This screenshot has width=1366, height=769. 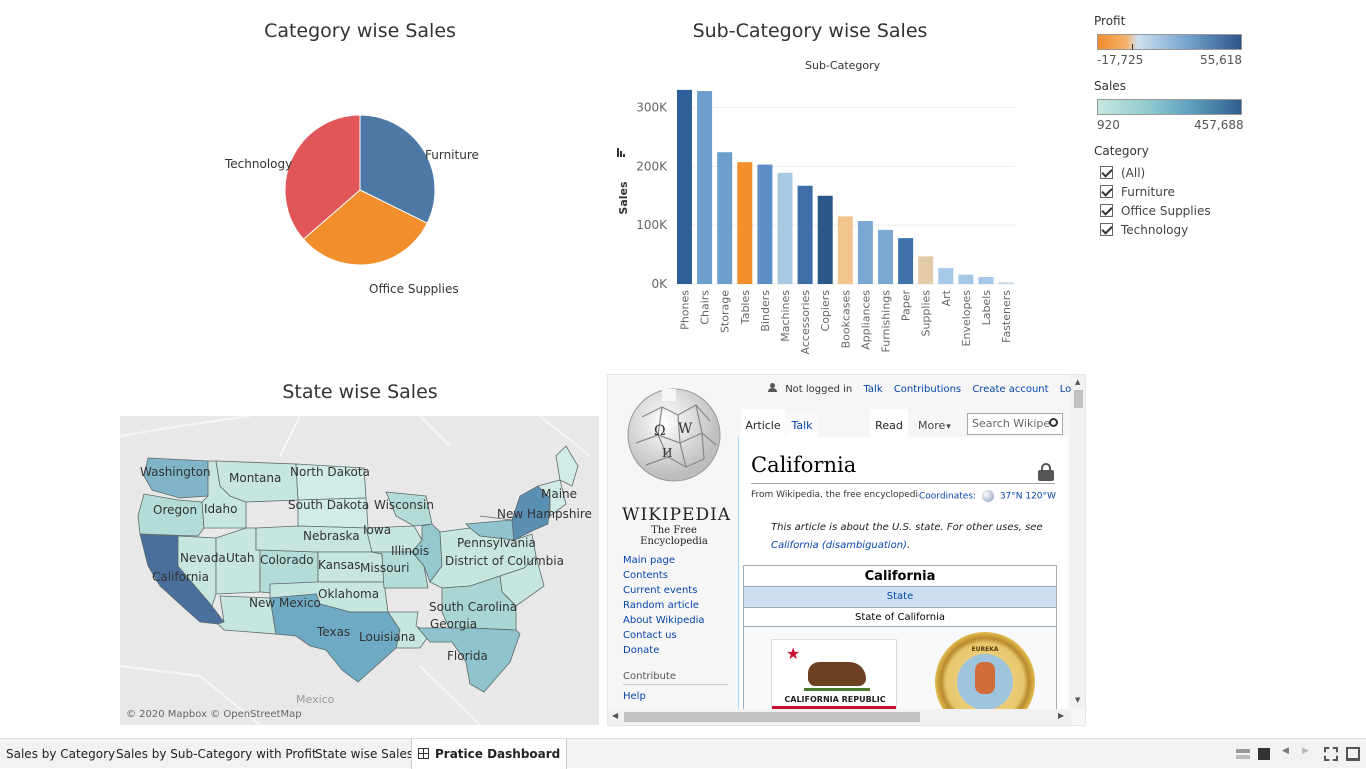 I want to click on bar-furnishings, so click(x=885, y=256).